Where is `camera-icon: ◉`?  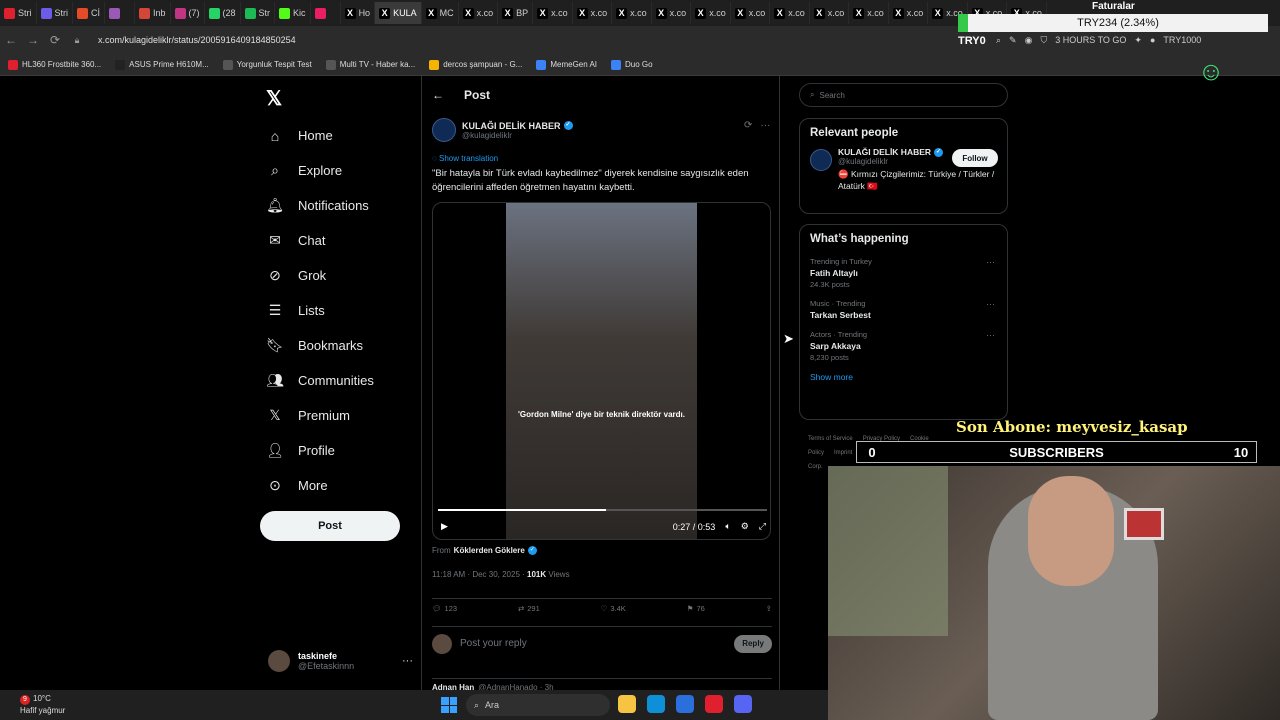 camera-icon: ◉ is located at coordinates (1029, 40).